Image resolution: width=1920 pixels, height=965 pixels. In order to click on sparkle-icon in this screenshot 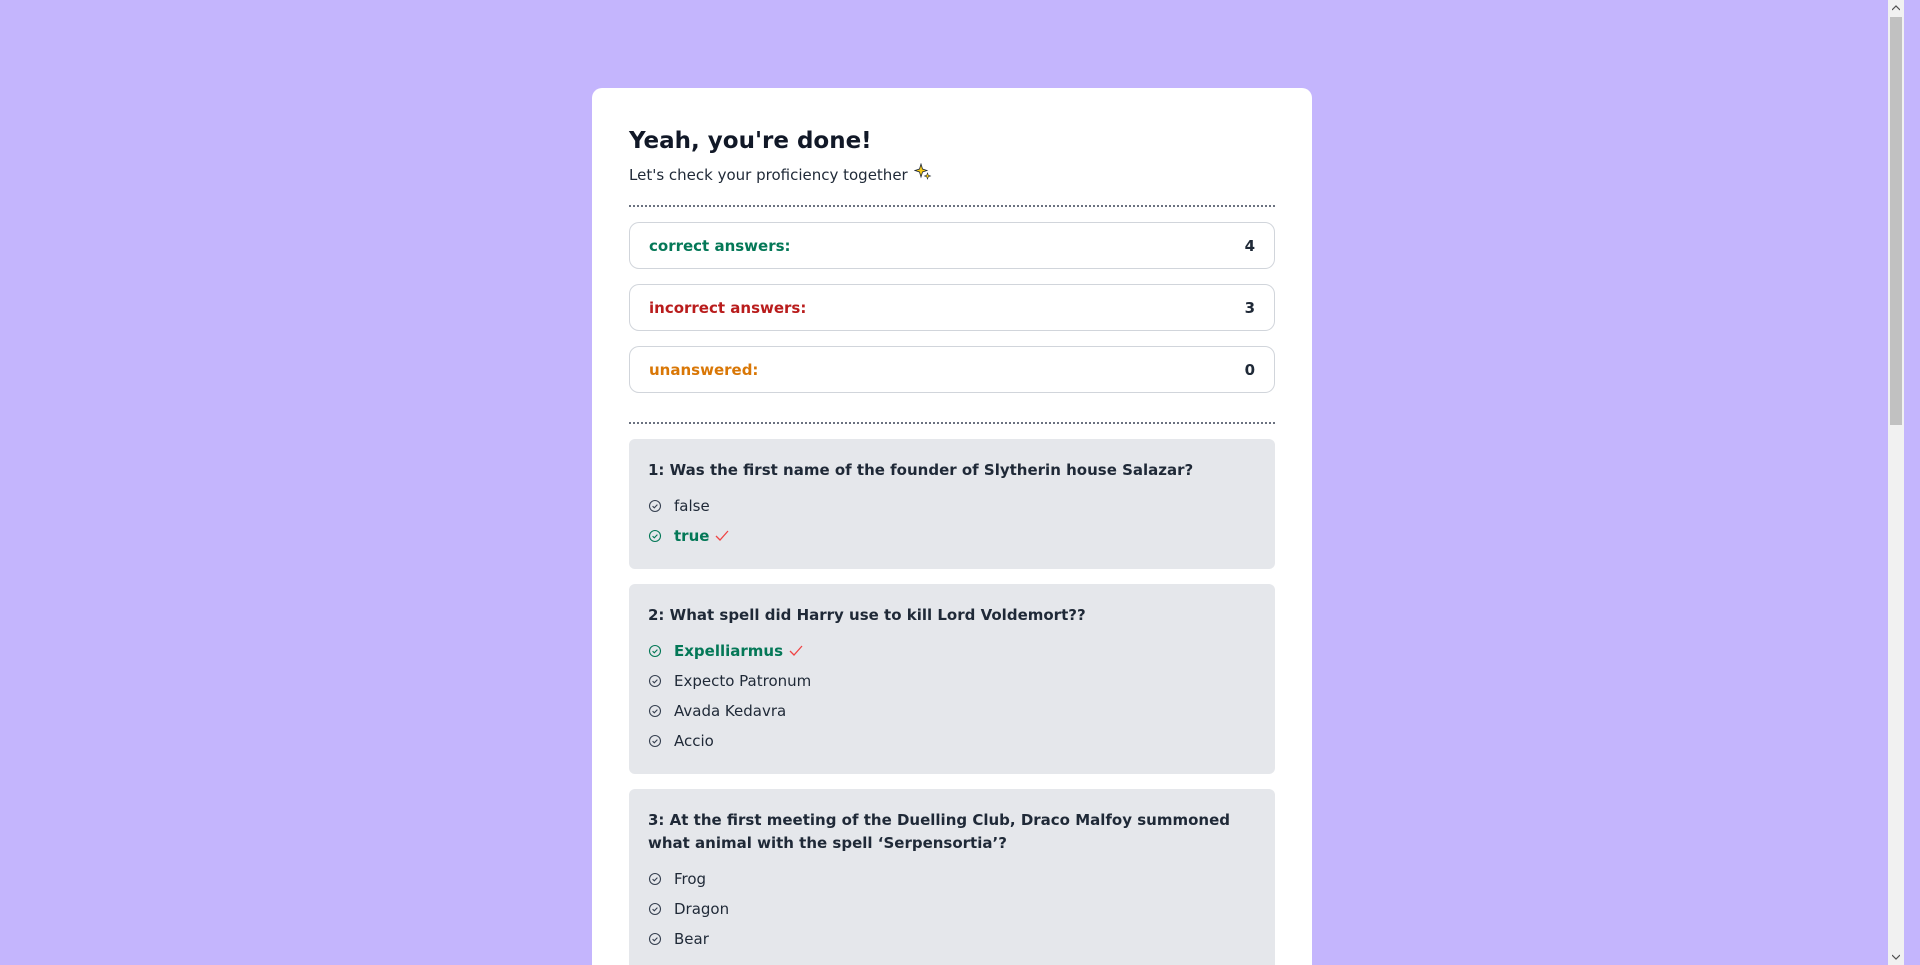, I will do `click(922, 174)`.